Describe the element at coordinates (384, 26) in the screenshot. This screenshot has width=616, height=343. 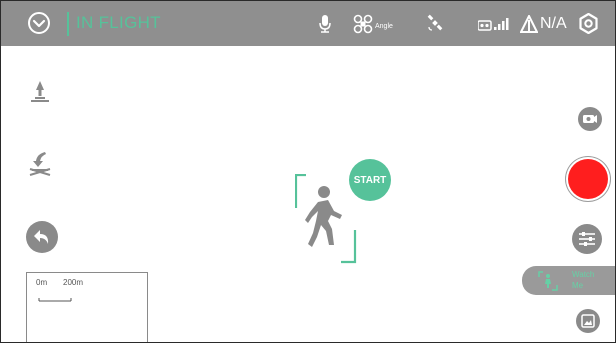
I see `flight-mode-label: Angle` at that location.